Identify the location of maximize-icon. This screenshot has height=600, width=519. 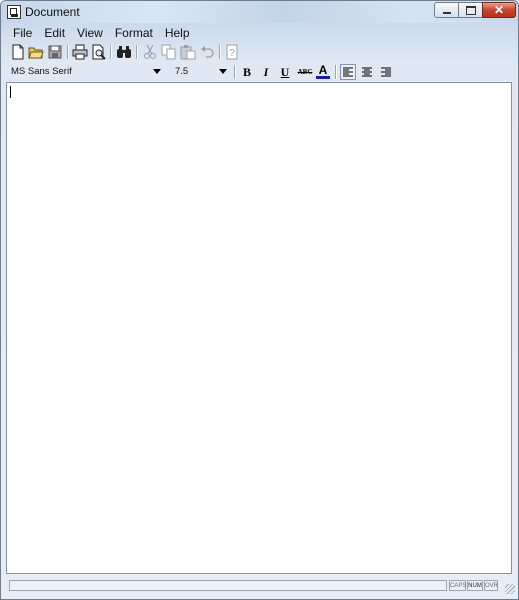
(470, 10).